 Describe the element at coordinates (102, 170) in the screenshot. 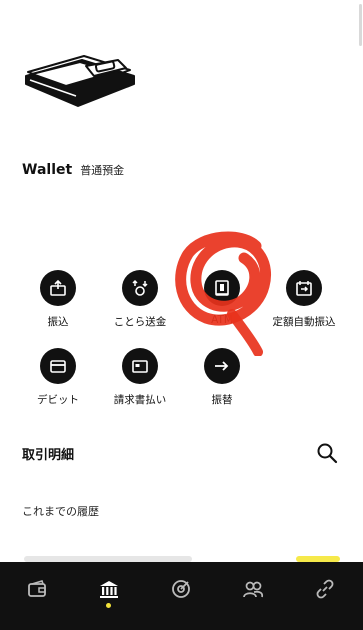

I see `account-type: 普通預金` at that location.